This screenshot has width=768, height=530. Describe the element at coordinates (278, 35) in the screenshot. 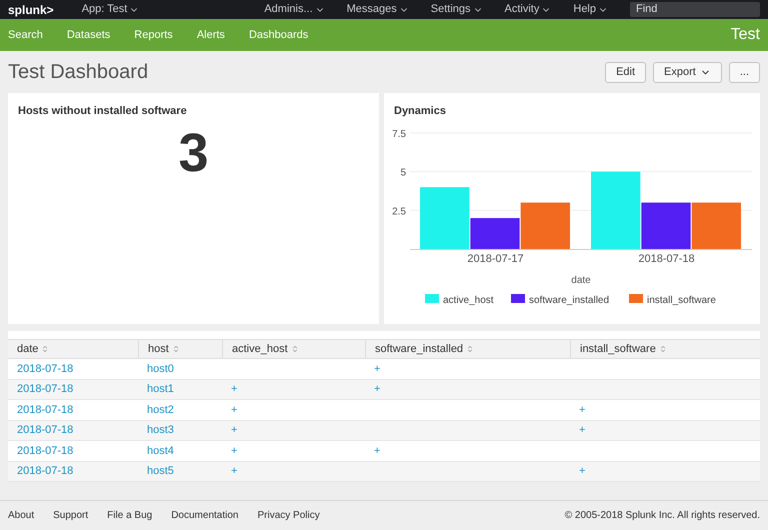

I see `nav-link: Dashboards` at that location.